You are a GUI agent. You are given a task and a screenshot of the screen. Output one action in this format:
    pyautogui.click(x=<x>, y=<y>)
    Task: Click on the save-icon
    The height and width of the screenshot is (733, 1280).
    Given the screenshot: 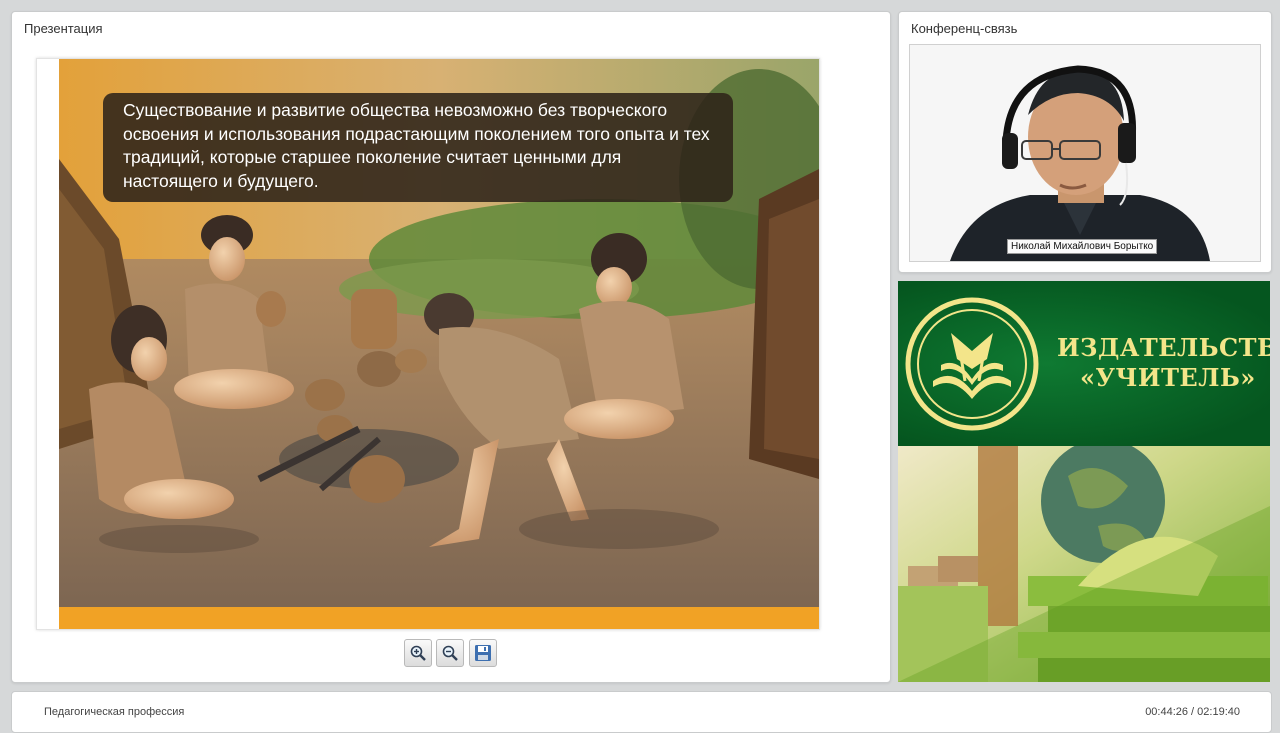 What is the action you would take?
    pyautogui.click(x=483, y=653)
    